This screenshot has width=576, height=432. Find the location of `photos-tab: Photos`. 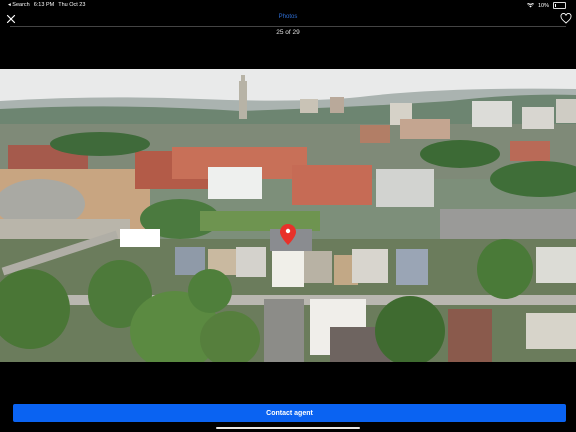

photos-tab: Photos is located at coordinates (288, 17).